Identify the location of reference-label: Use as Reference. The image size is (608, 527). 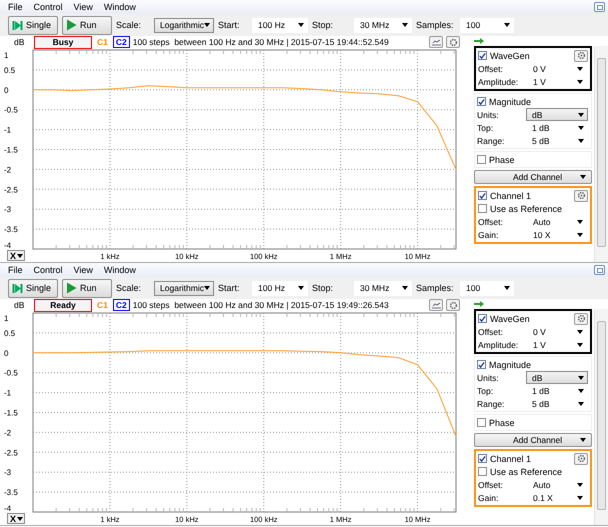
(526, 471).